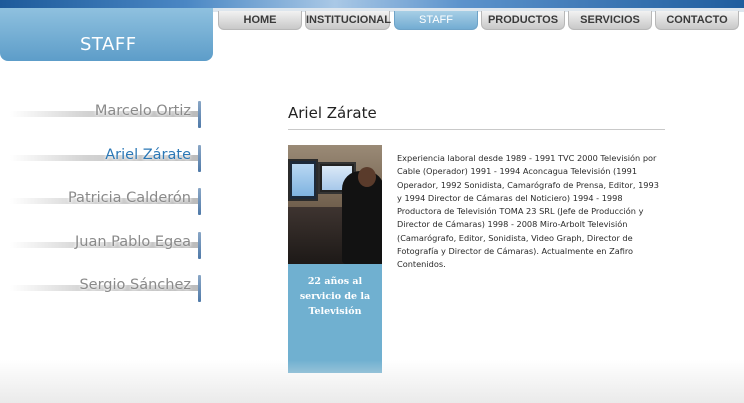 The width and height of the screenshot is (744, 403). What do you see at coordinates (436, 20) in the screenshot?
I see `nav-staff: STAFF` at bounding box center [436, 20].